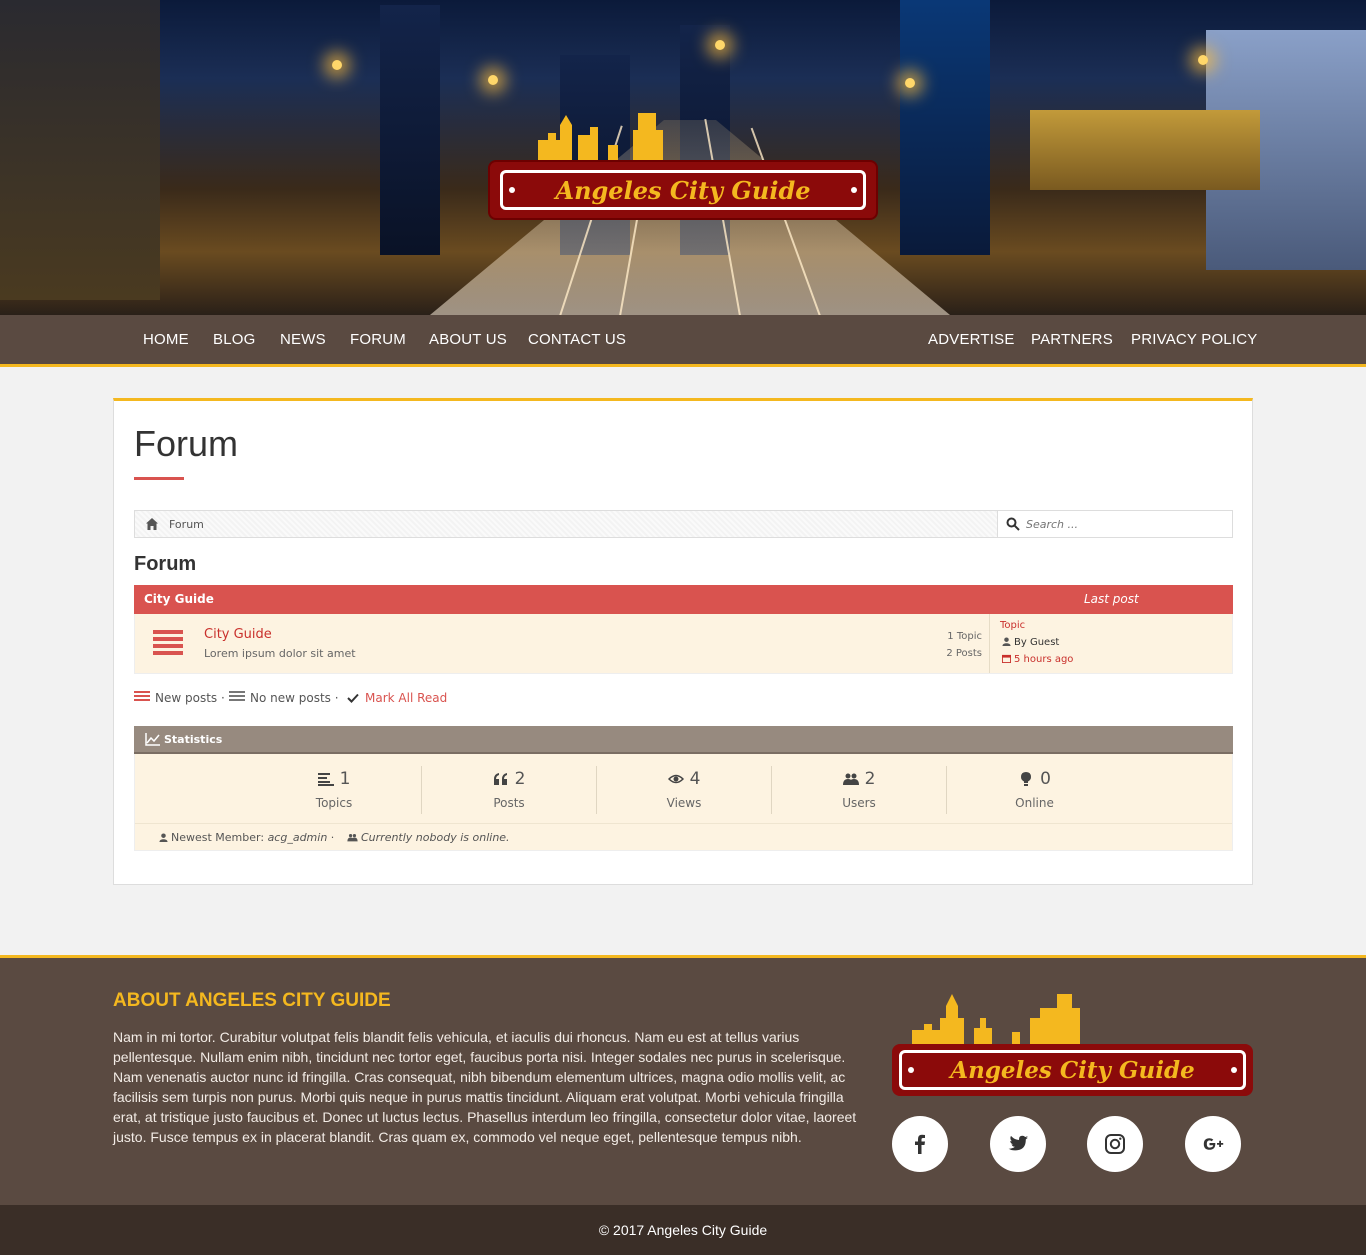  What do you see at coordinates (165, 564) in the screenshot?
I see `forum-heading: Forum` at bounding box center [165, 564].